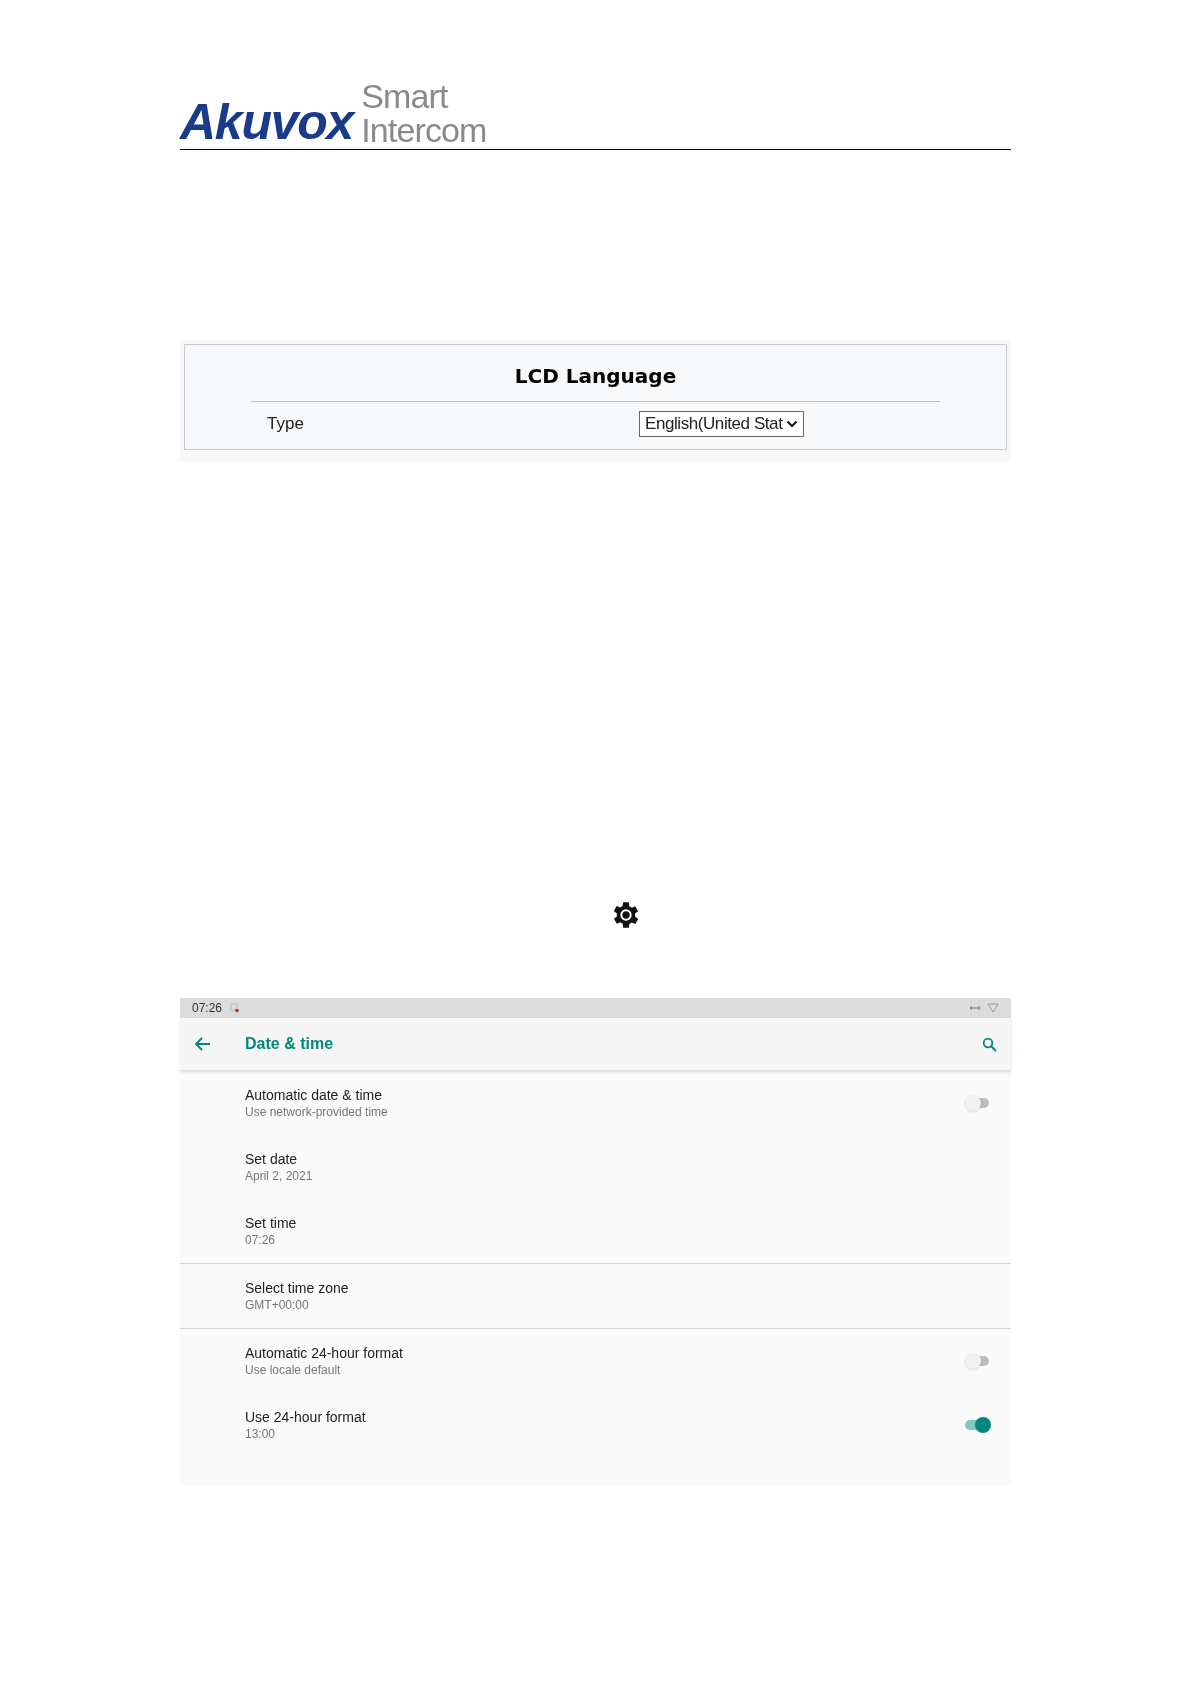 The image size is (1191, 1684). I want to click on row-summary: April 2, 2021, so click(279, 1176).